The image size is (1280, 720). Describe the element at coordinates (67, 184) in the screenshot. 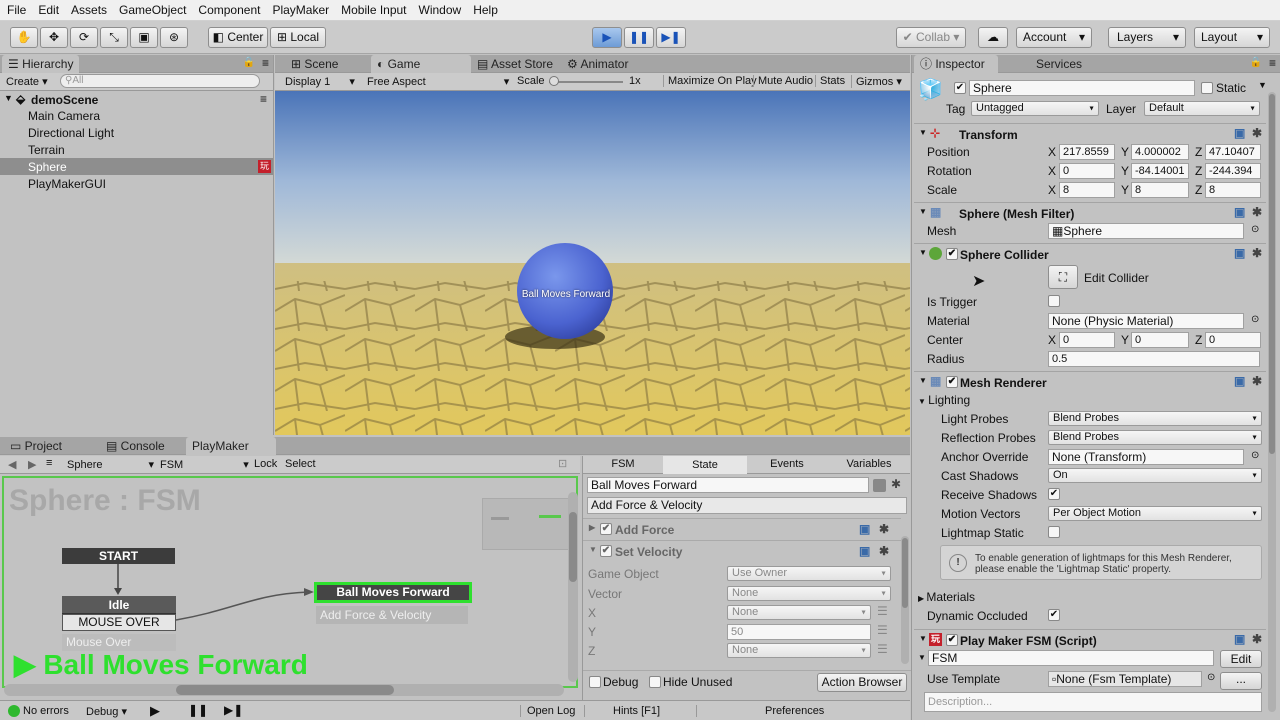

I see `hierarchy-item-playmakergui: PlayMakerGUI` at that location.